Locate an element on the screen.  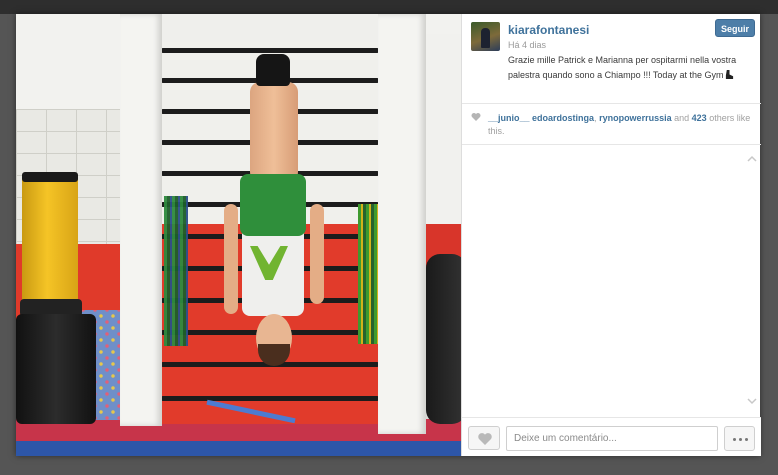
person-arm-left is located at coordinates (231, 259).